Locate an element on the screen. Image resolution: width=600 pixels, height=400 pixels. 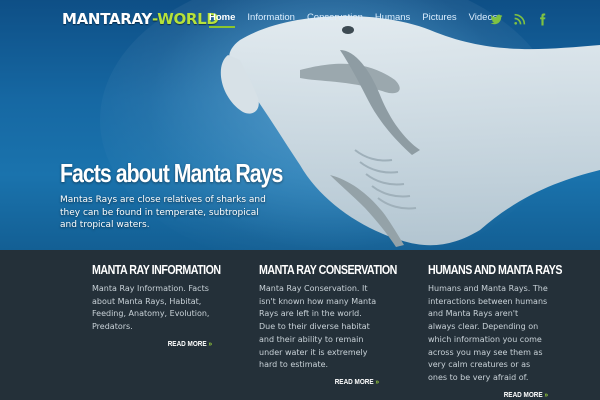
logo-text-main: MANTARAY is located at coordinates (107, 19).